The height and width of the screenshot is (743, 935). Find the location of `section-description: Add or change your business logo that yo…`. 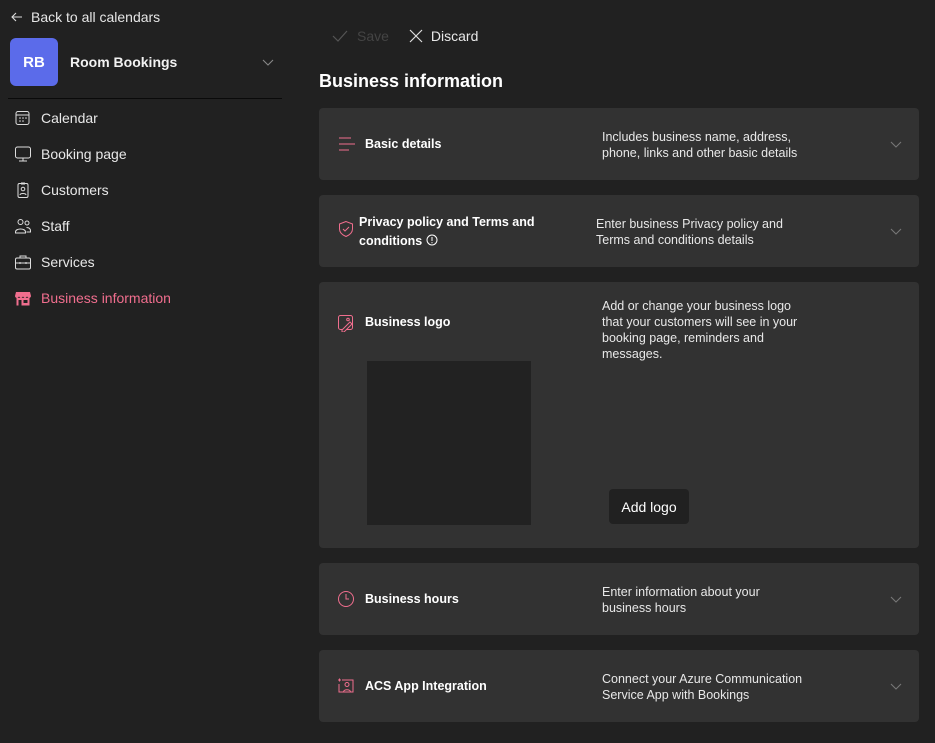

section-description: Add or change your business logo that yo… is located at coordinates (700, 330).